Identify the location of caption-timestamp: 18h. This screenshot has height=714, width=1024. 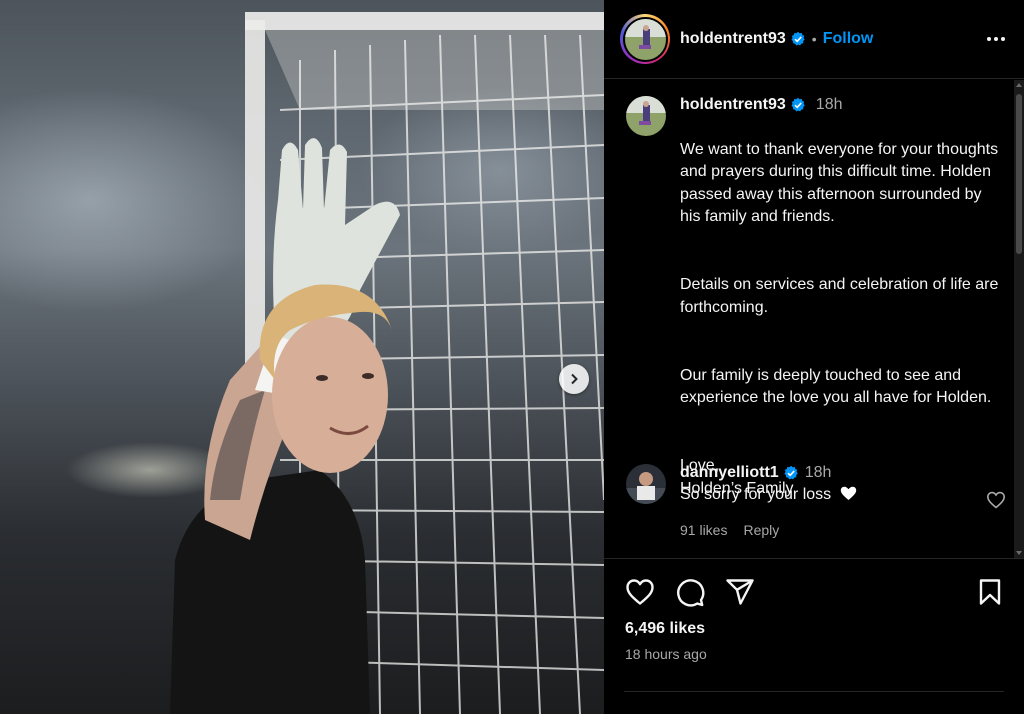
(829, 105).